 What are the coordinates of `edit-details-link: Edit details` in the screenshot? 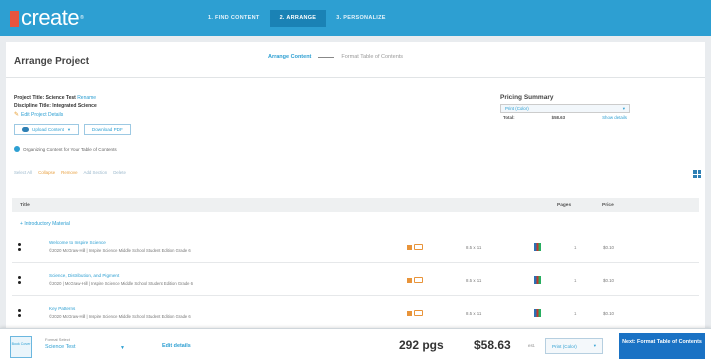 It's located at (176, 346).